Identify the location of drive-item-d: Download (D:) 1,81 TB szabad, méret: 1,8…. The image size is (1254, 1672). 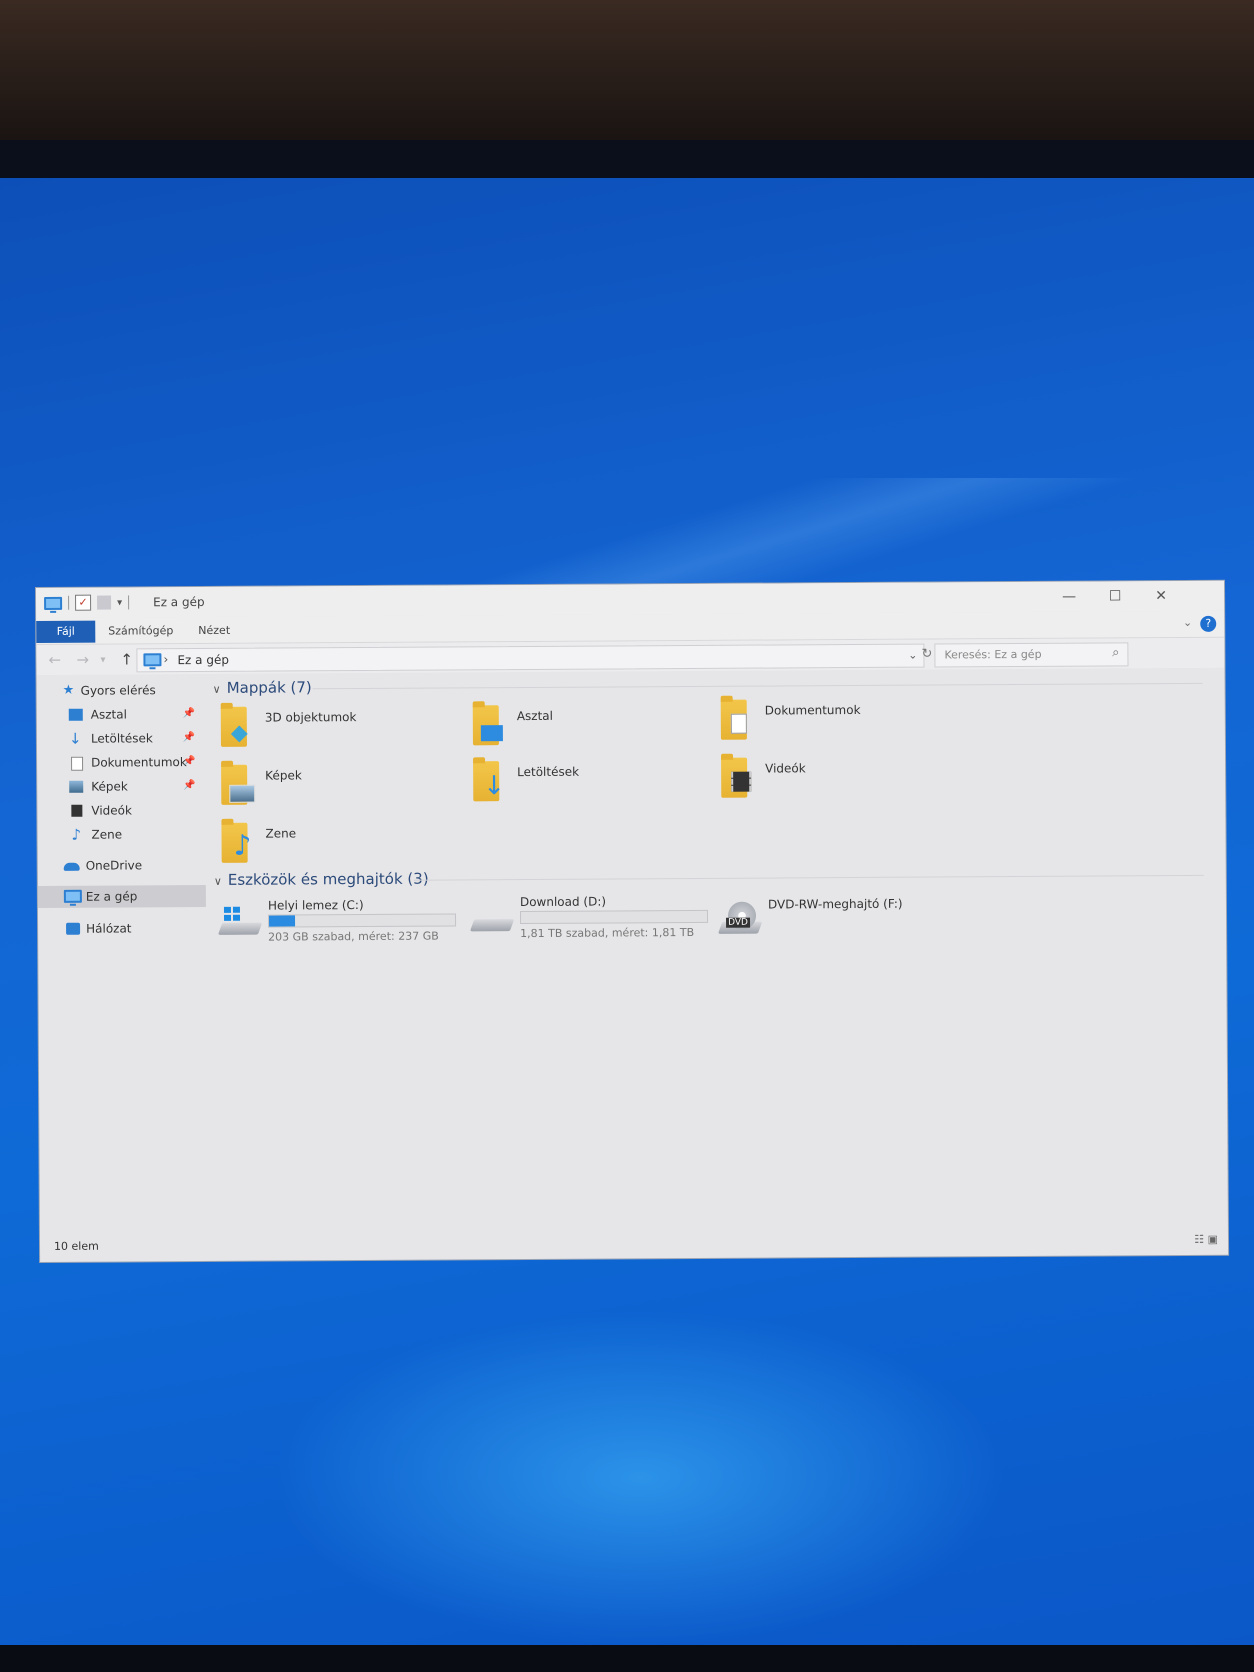
(596, 922).